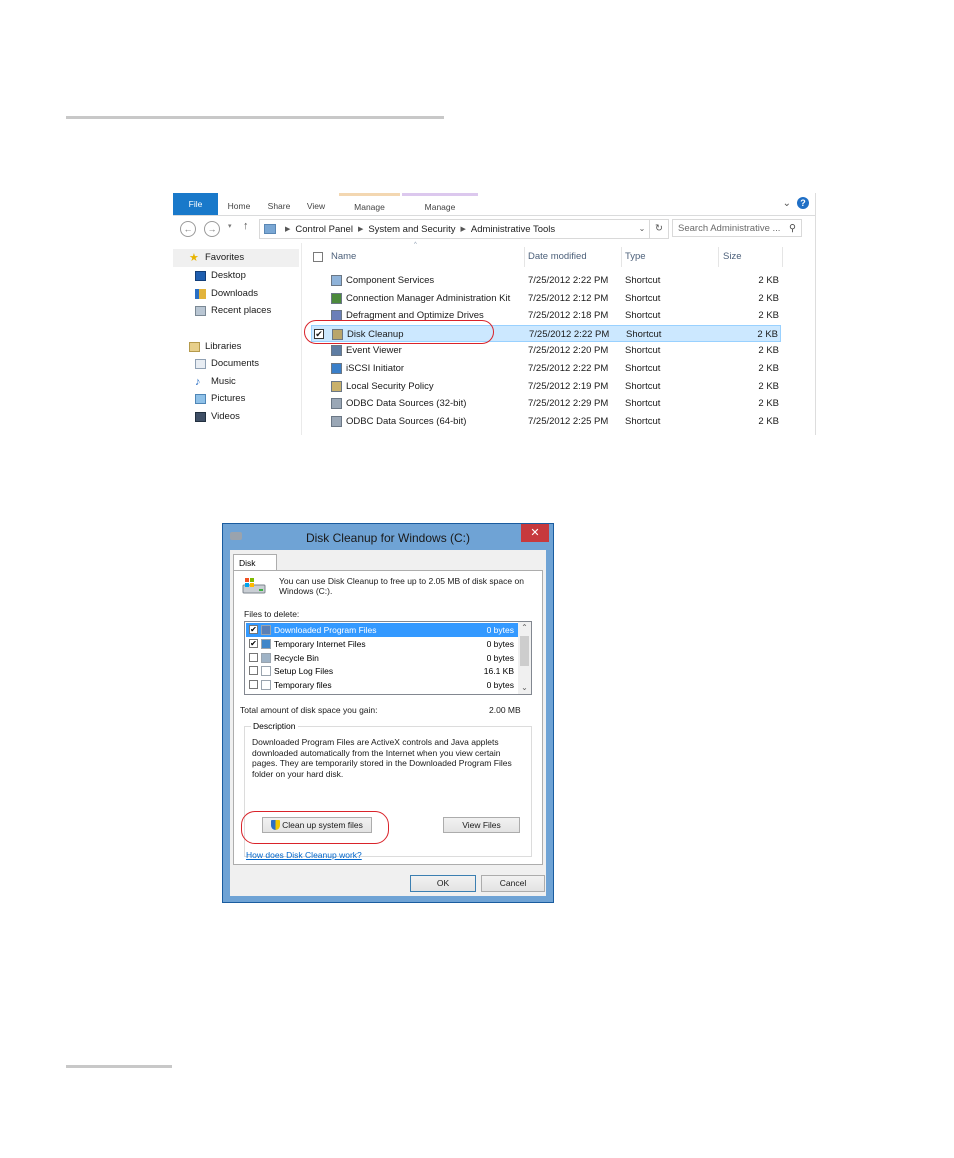 Image resolution: width=954 pixels, height=1158 pixels. I want to click on description-label: Description, so click(274, 726).